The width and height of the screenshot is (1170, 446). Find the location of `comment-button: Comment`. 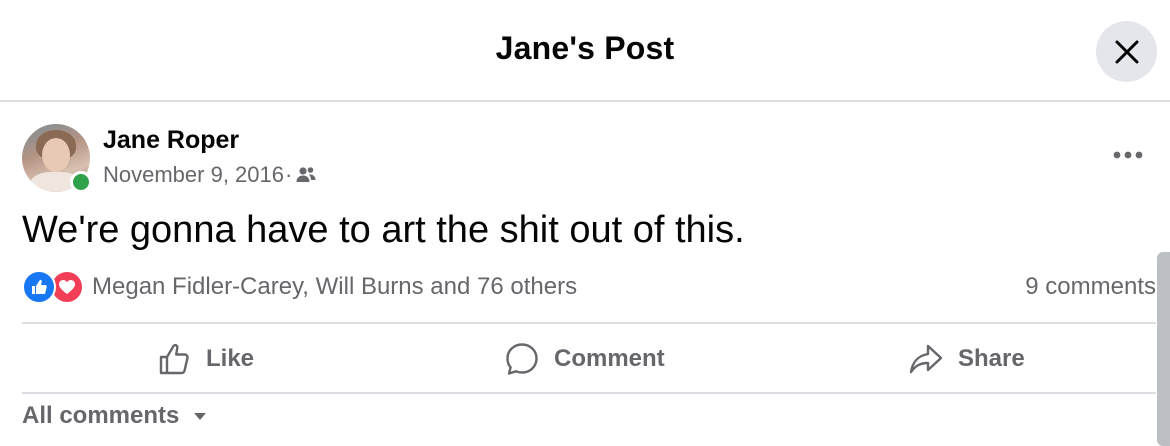

comment-button: Comment is located at coordinates (584, 359).